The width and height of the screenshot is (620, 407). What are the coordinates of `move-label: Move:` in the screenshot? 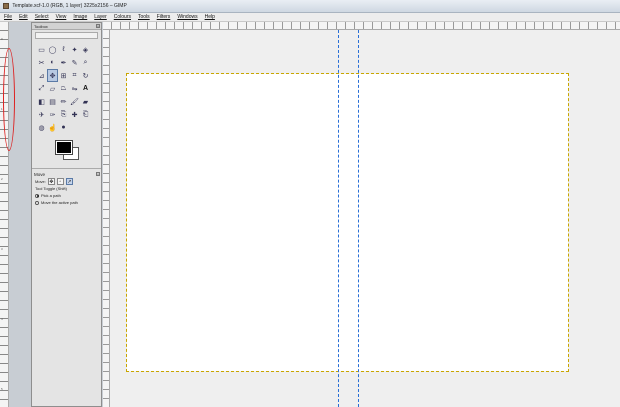 It's located at (40, 181).